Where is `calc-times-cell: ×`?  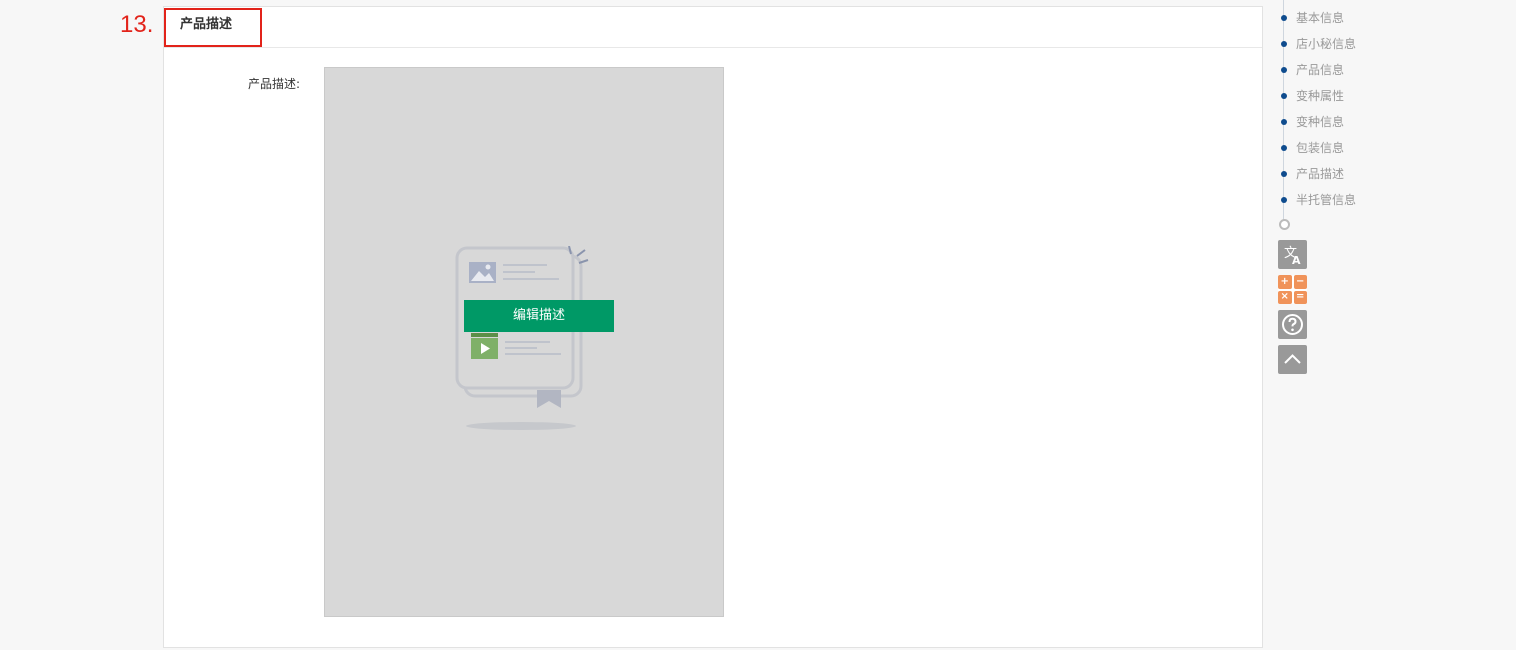
calc-times-cell: × is located at coordinates (1285, 297).